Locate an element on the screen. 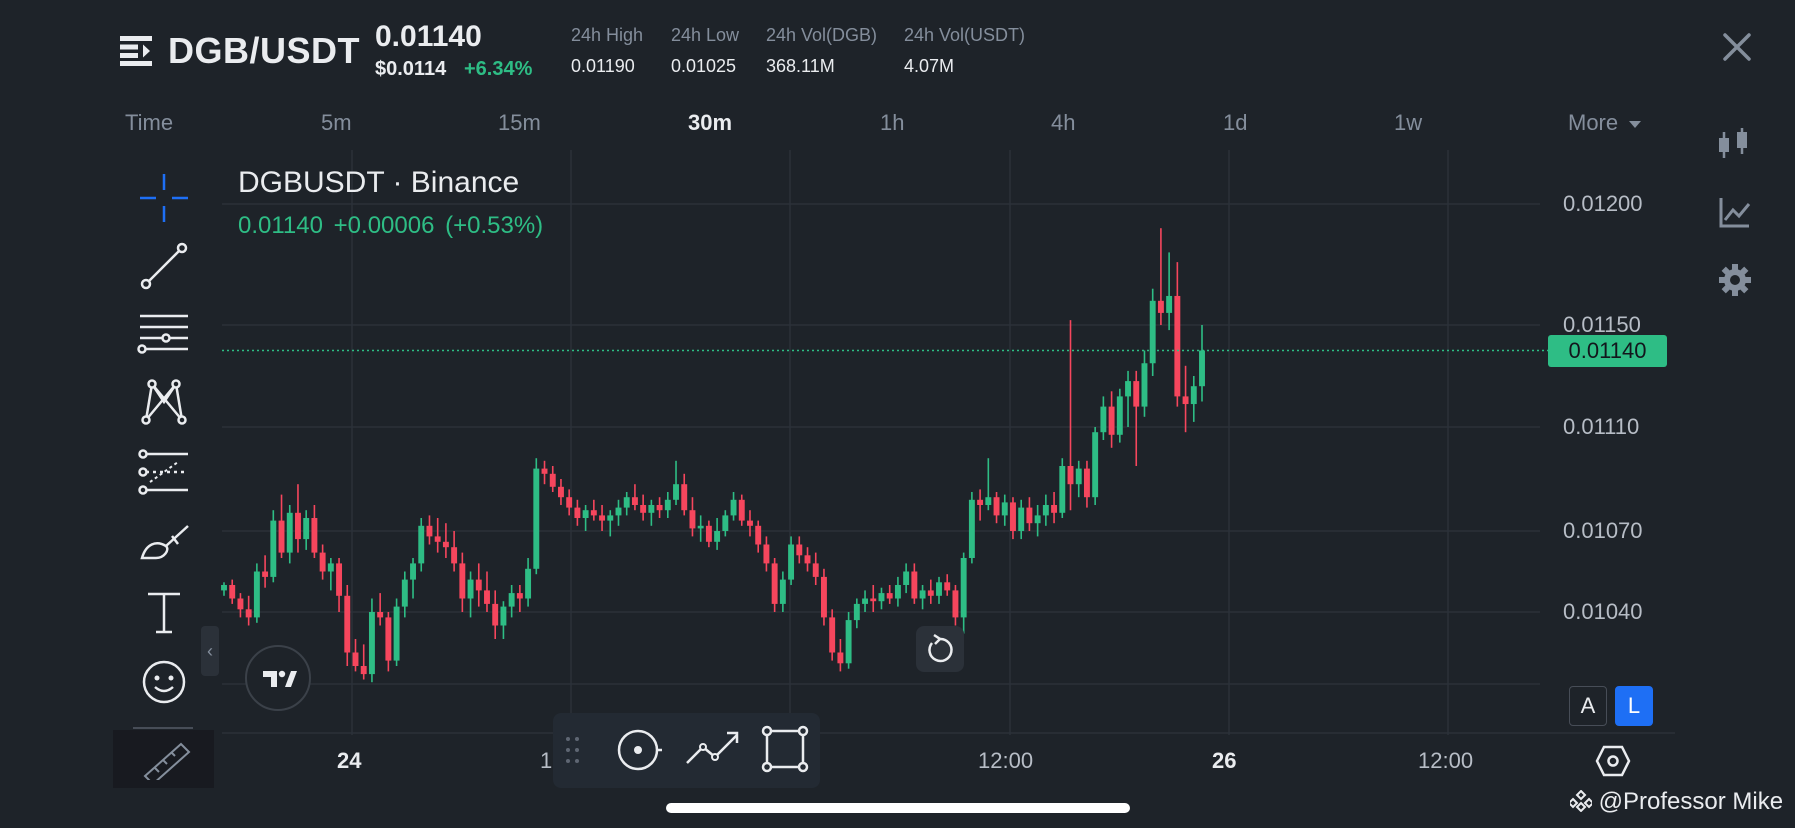  tradingview-icon is located at coordinates (280, 678).